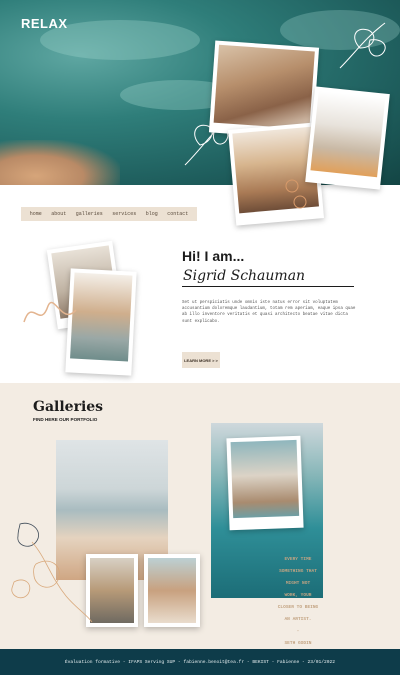 The height and width of the screenshot is (675, 400). What do you see at coordinates (60, 162) in the screenshot?
I see `sand-shore` at bounding box center [60, 162].